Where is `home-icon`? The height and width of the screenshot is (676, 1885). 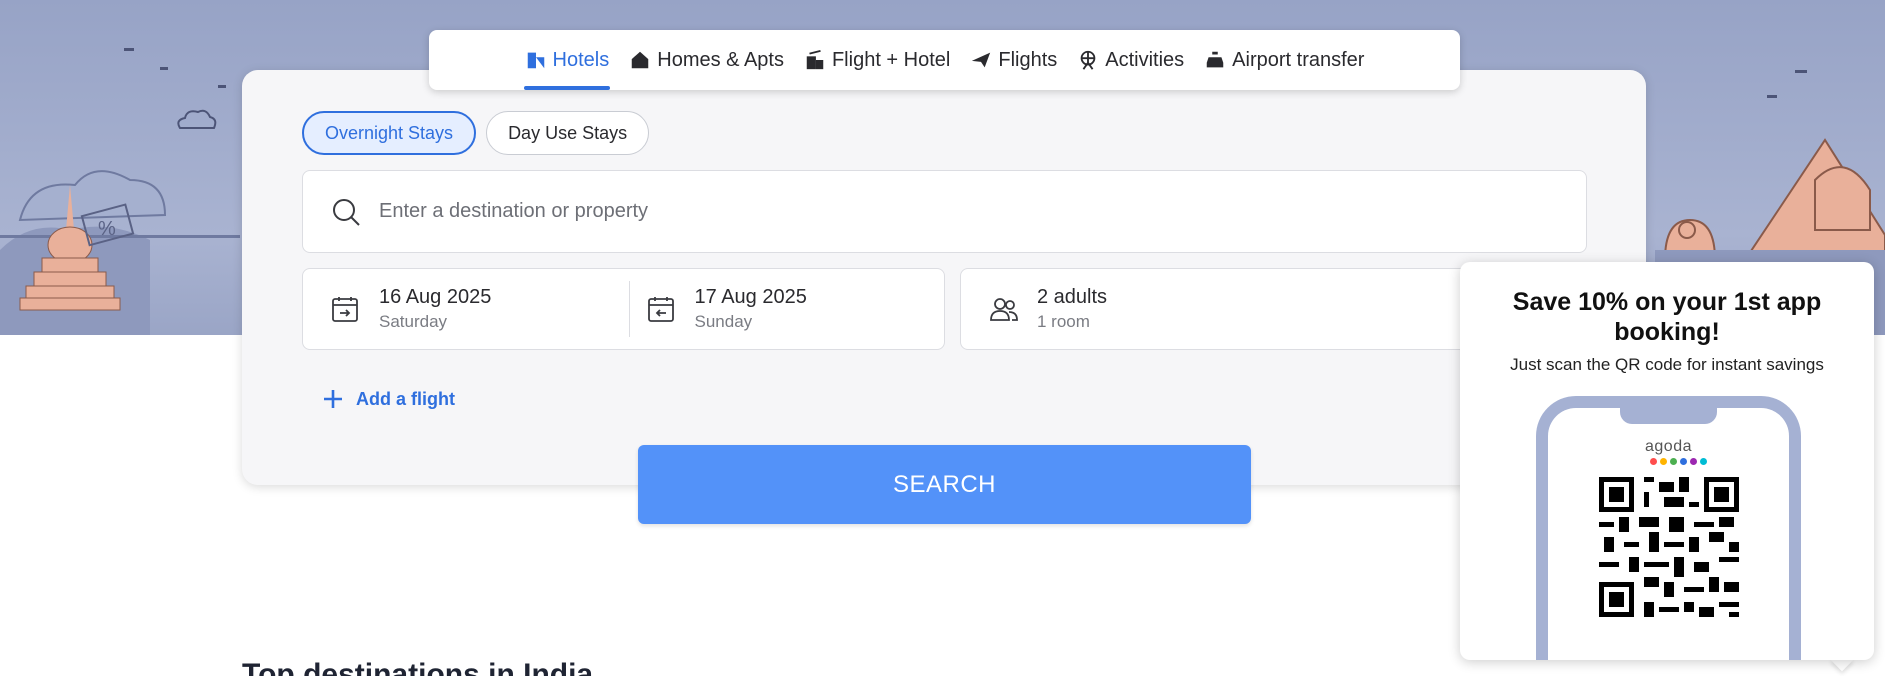 home-icon is located at coordinates (640, 60).